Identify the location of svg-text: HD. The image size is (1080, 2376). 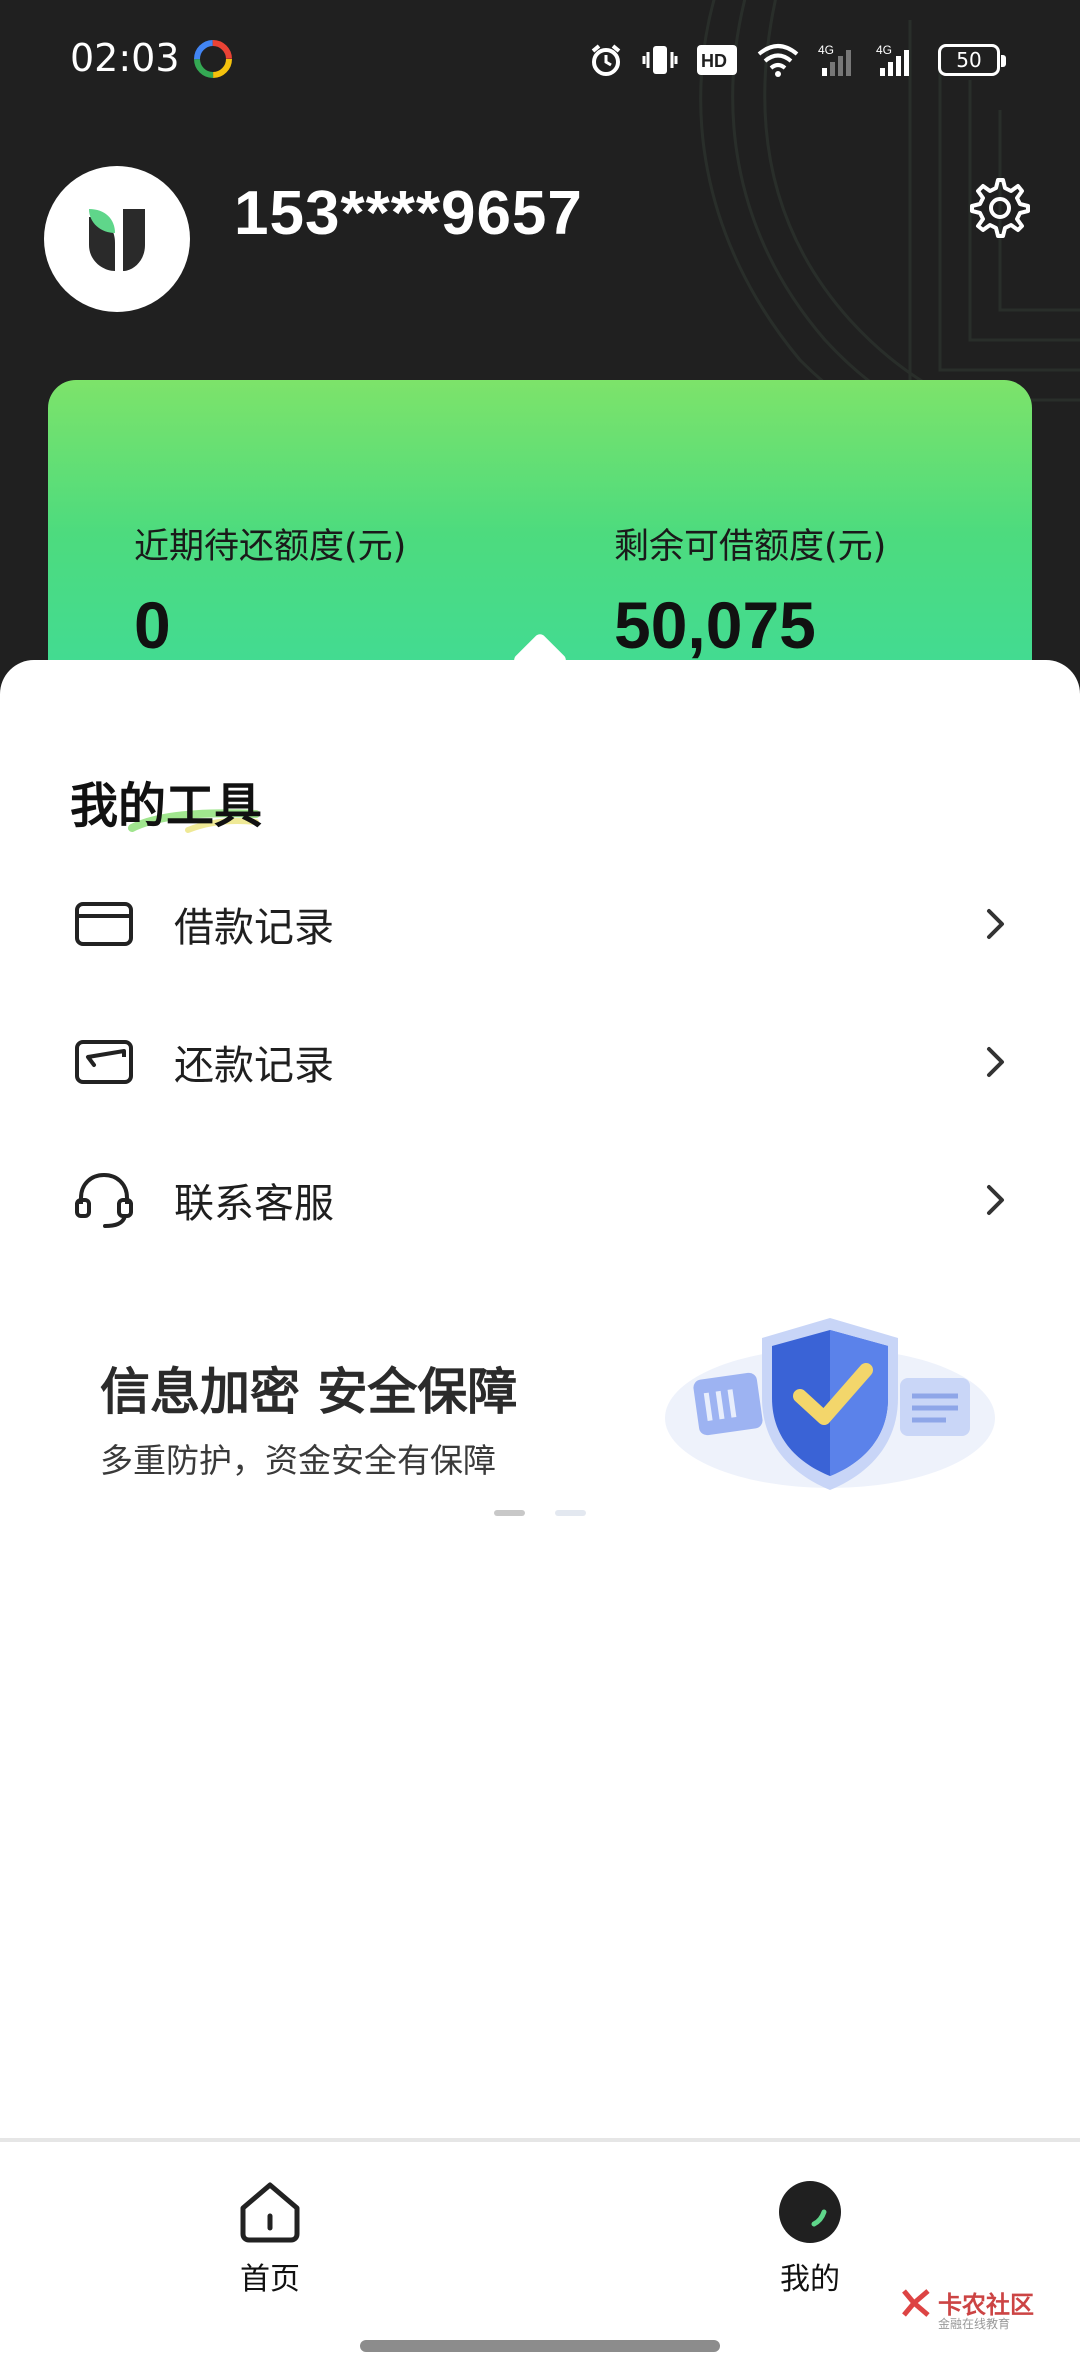
(714, 61).